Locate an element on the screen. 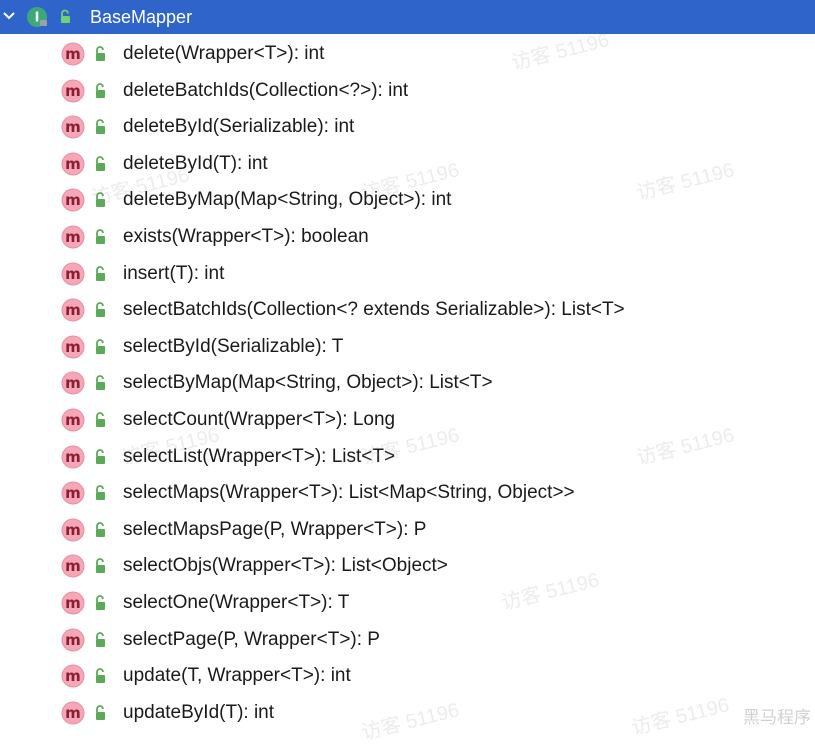  method-item: m deleteByMap(Map<String, Object>): int is located at coordinates (407, 200).